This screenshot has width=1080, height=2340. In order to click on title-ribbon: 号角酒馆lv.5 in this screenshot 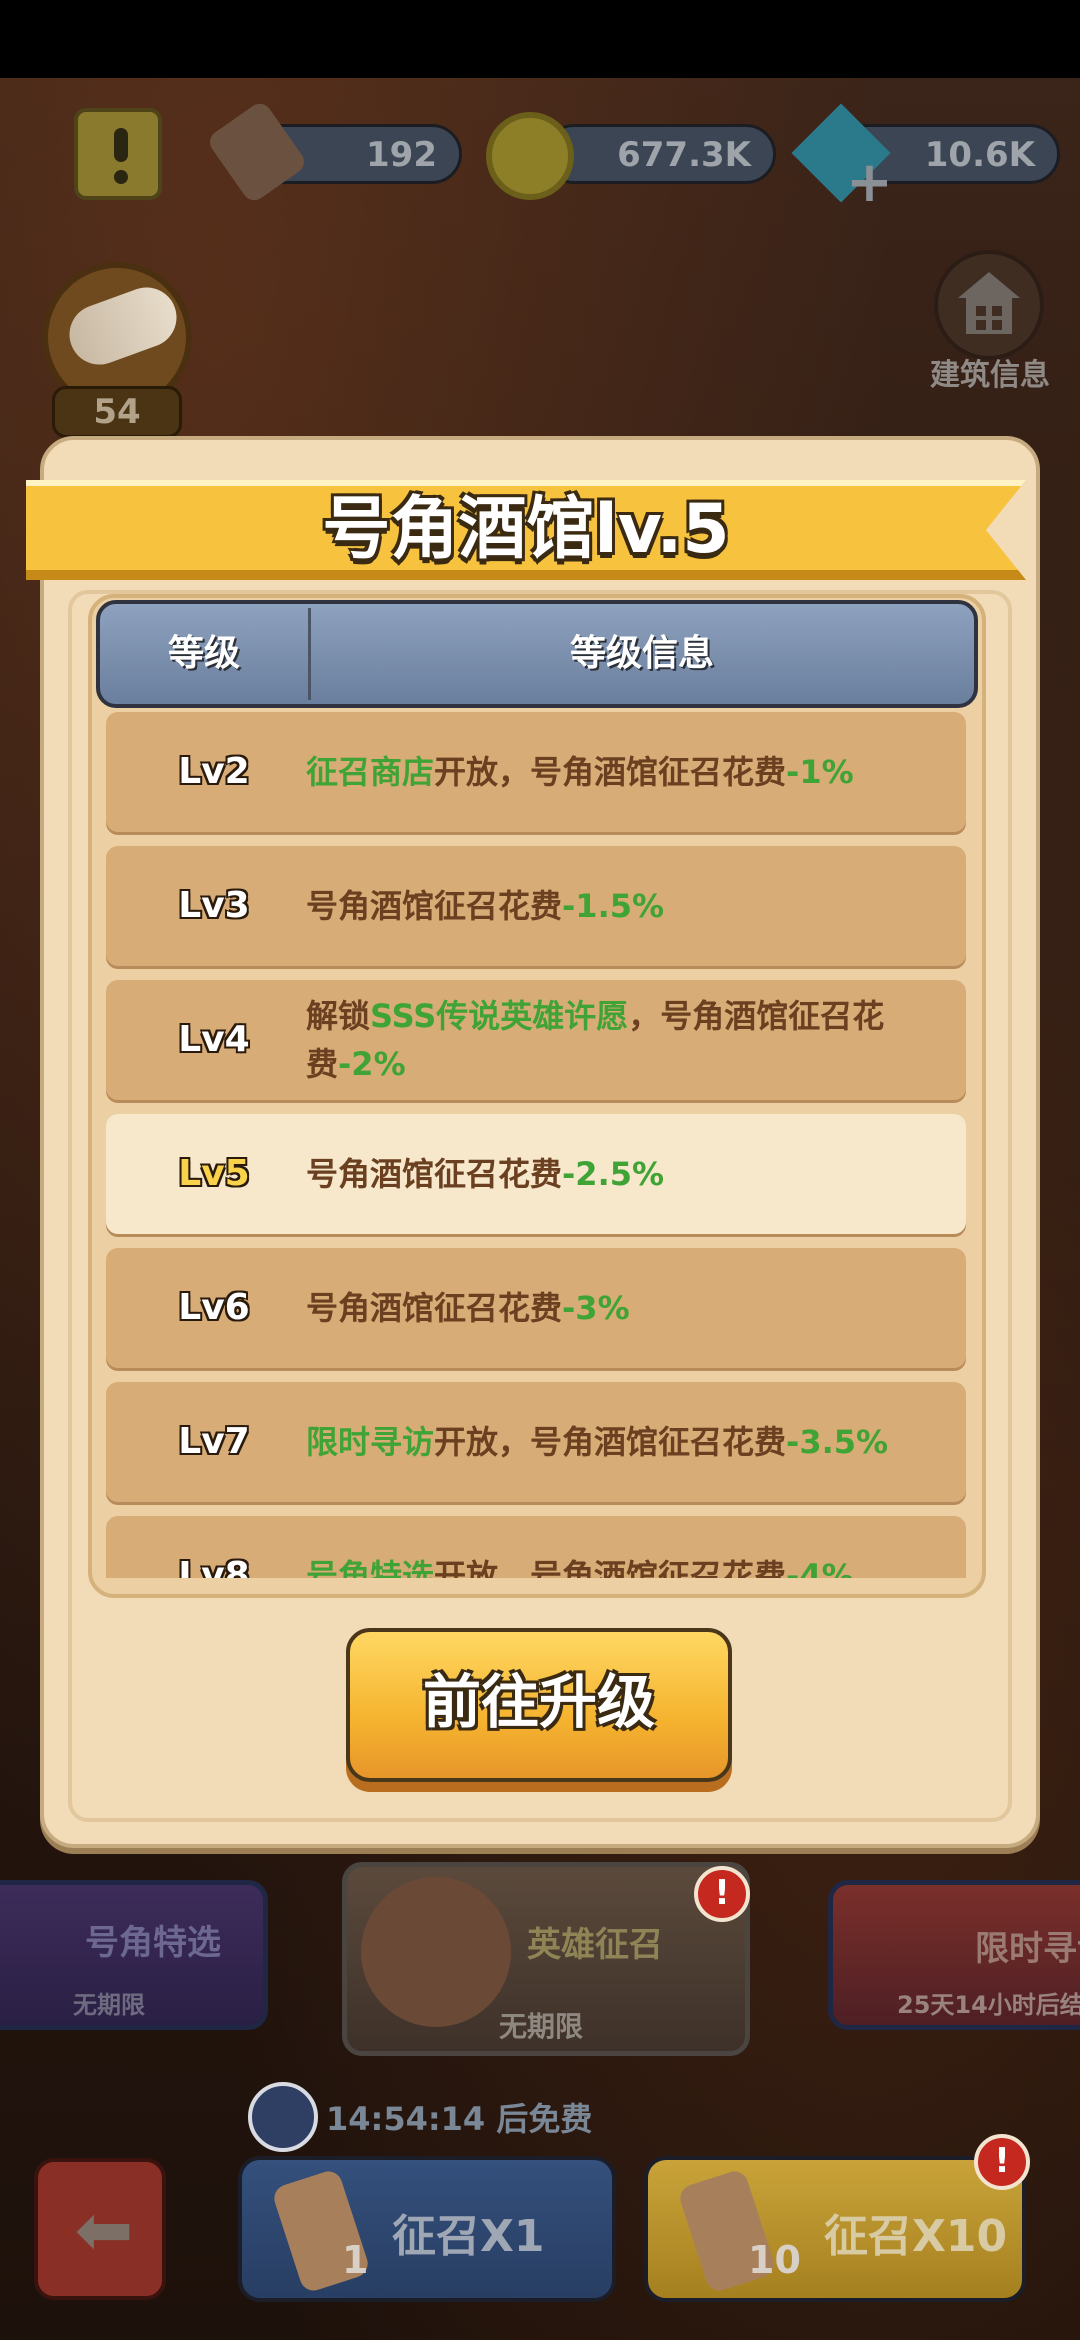, I will do `click(536, 530)`.